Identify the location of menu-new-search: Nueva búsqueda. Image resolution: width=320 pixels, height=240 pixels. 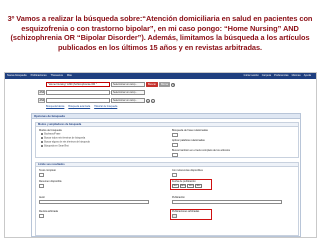
(17, 76).